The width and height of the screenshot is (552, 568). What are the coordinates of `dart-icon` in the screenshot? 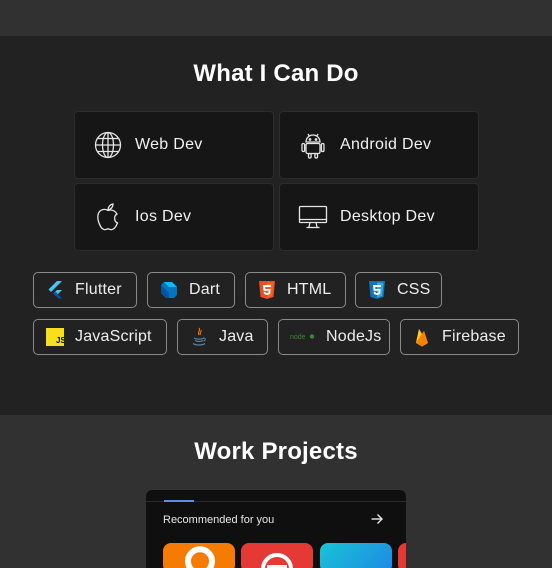 It's located at (169, 290).